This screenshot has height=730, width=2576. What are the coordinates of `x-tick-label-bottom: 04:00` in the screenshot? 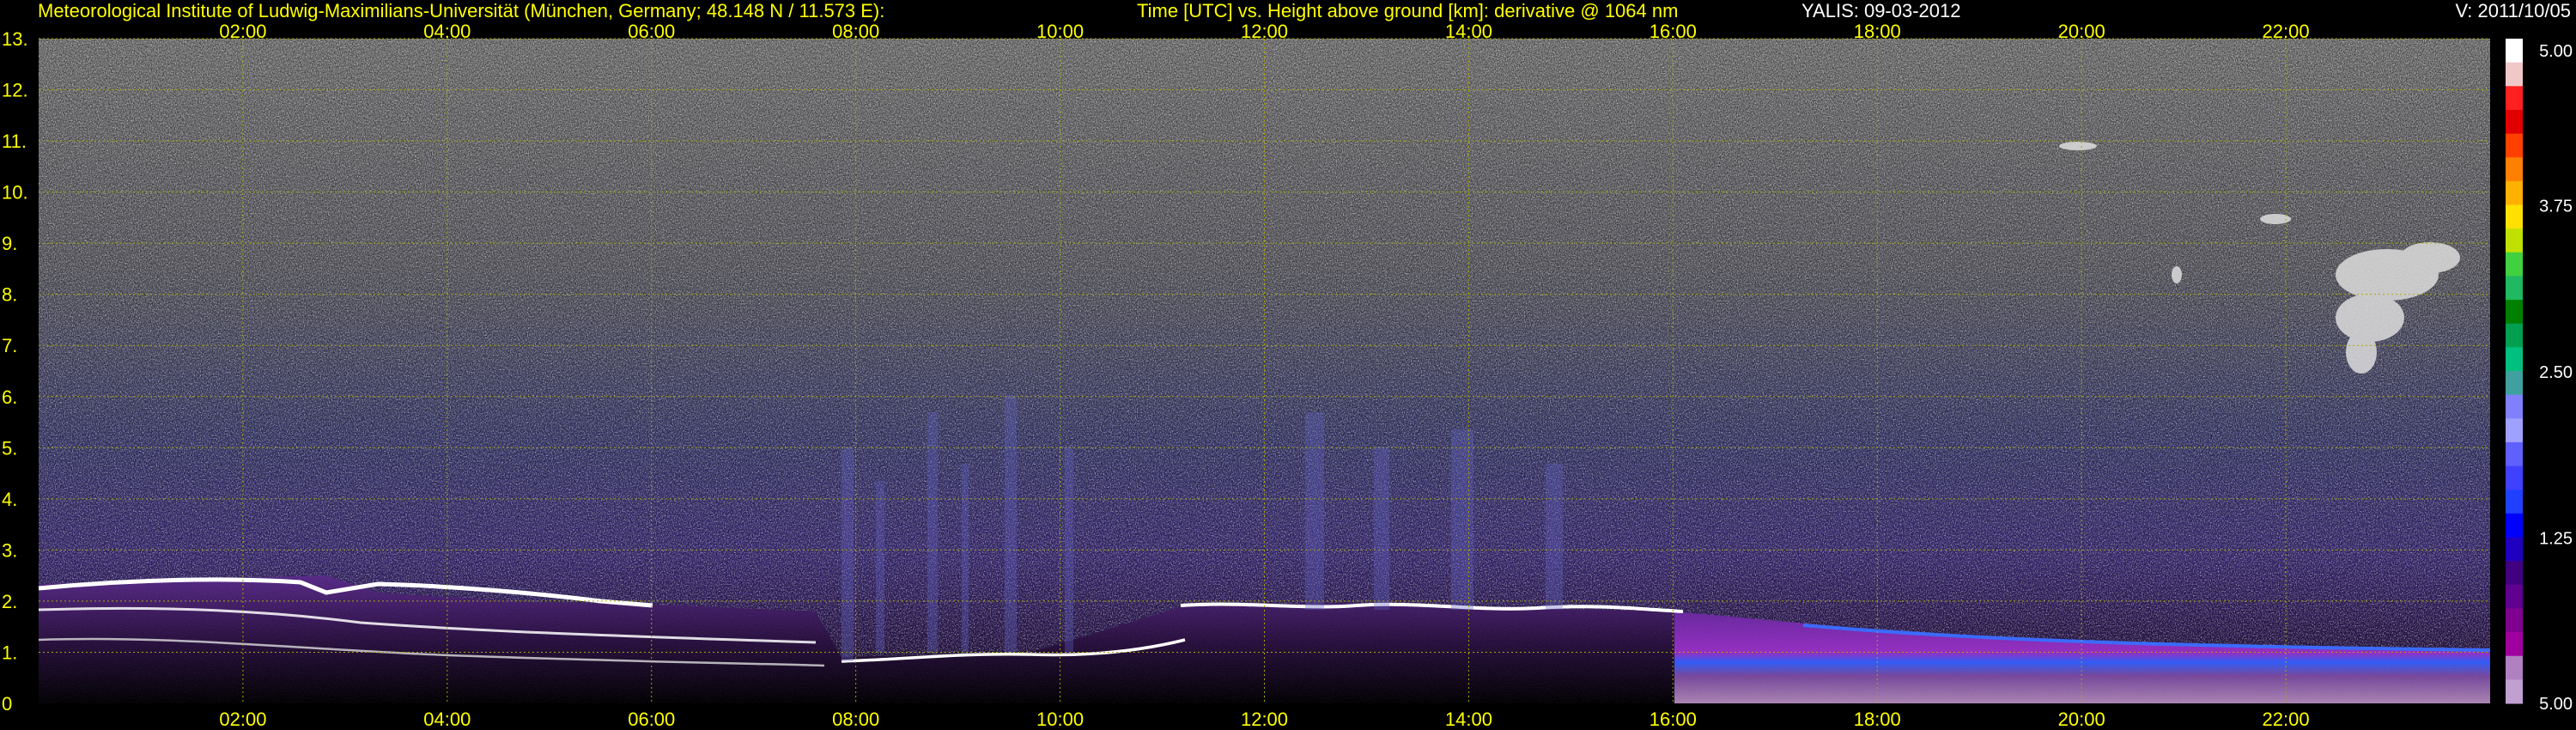 It's located at (447, 719).